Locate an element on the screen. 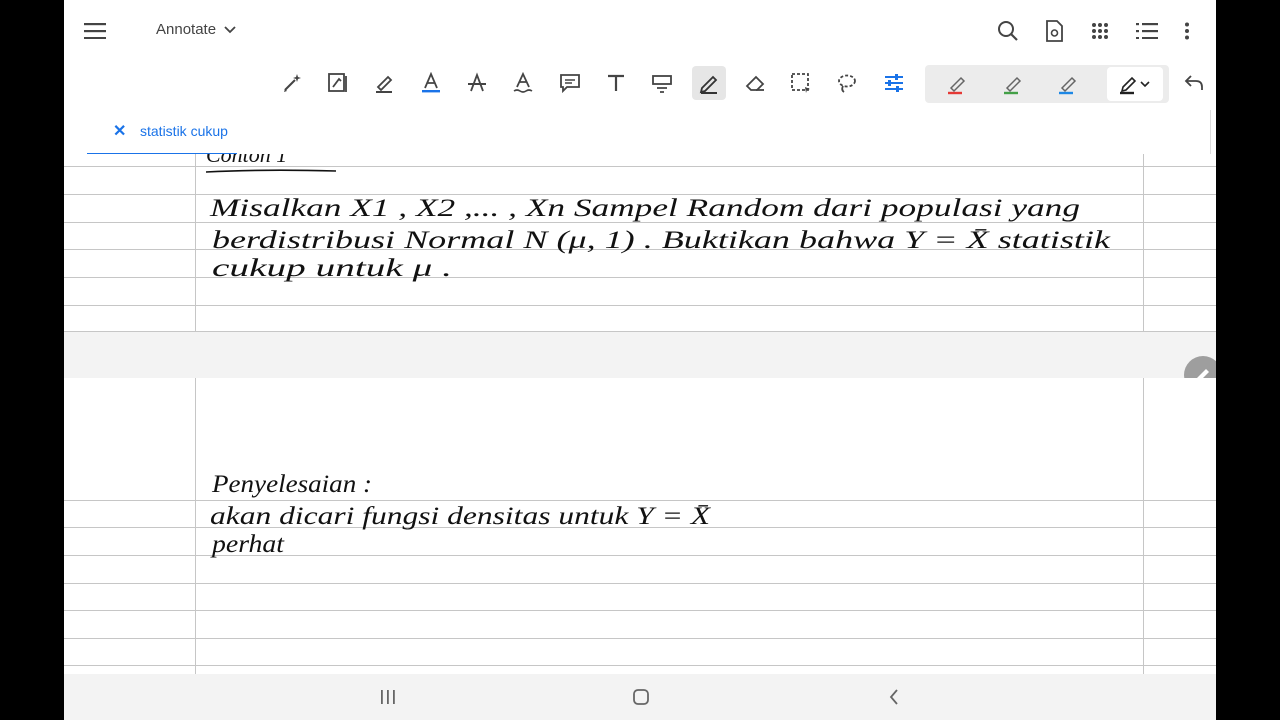 The width and height of the screenshot is (1280, 720). apps-grid-icon is located at coordinates (1100, 31).